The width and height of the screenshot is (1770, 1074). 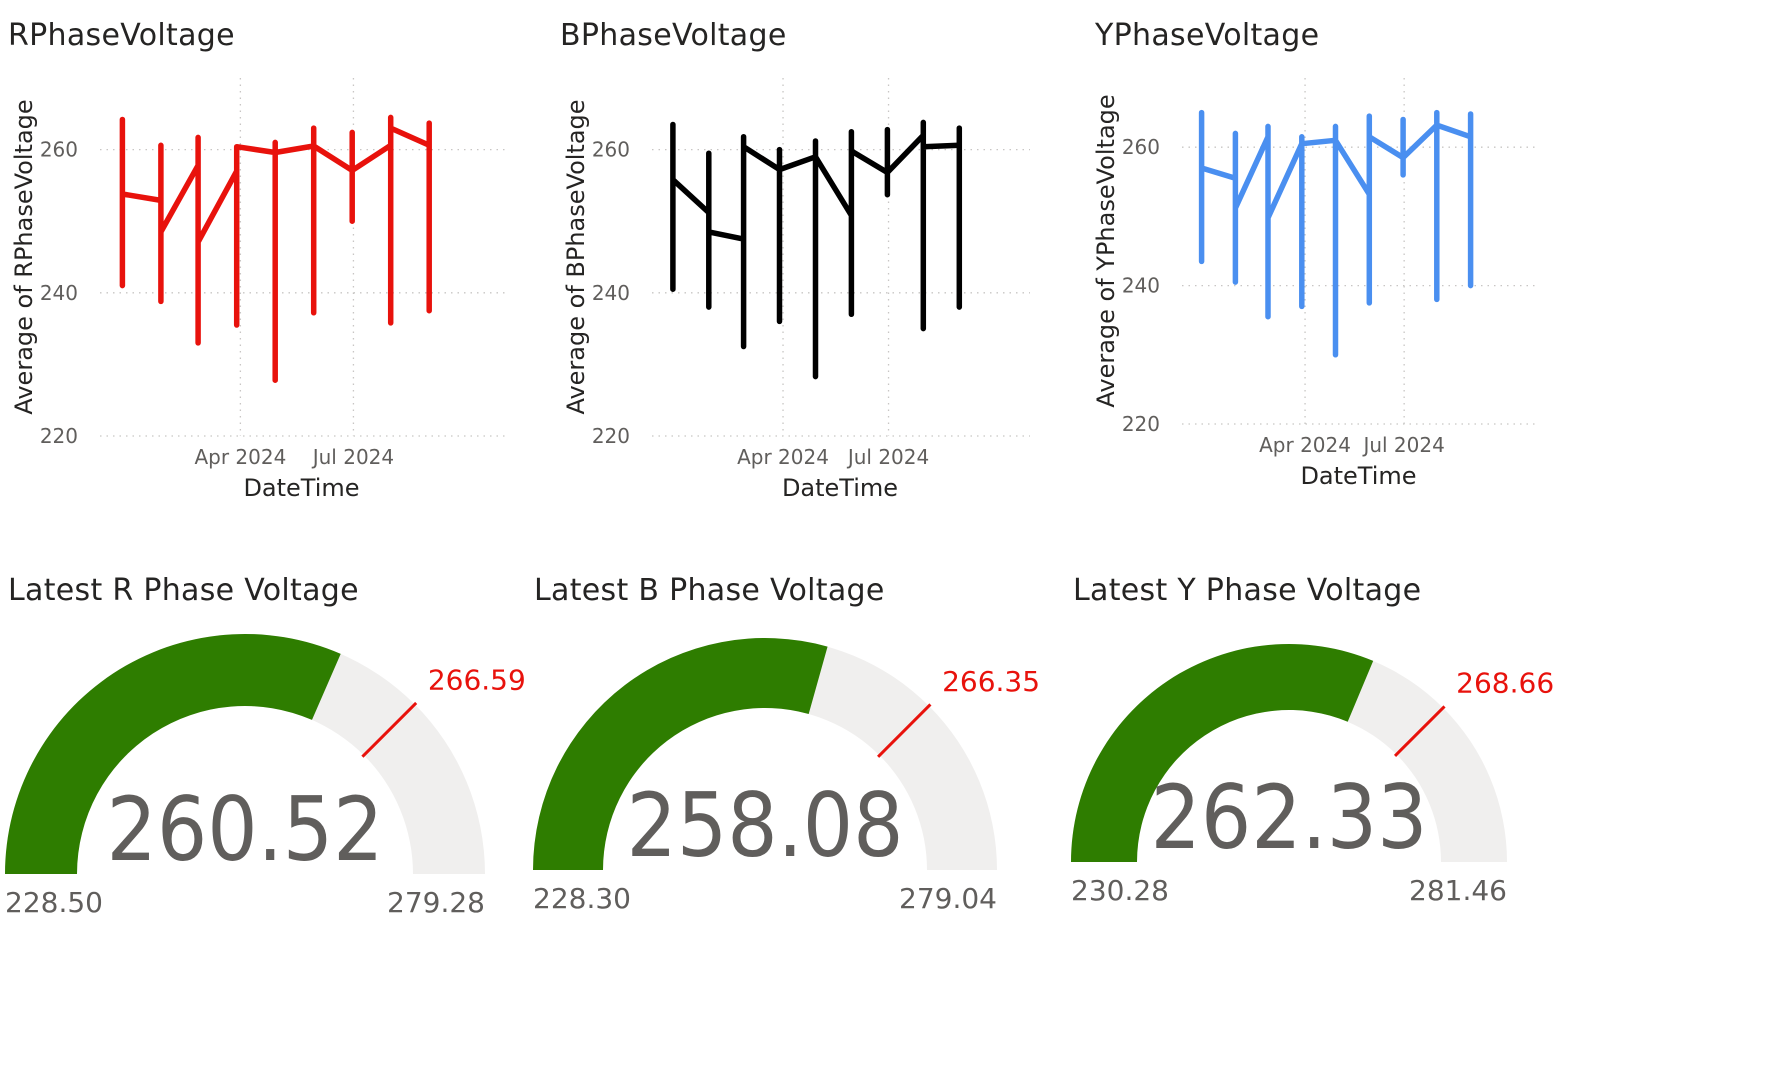 What do you see at coordinates (1458, 890) in the screenshot?
I see `gauge-max-label: 281.46` at bounding box center [1458, 890].